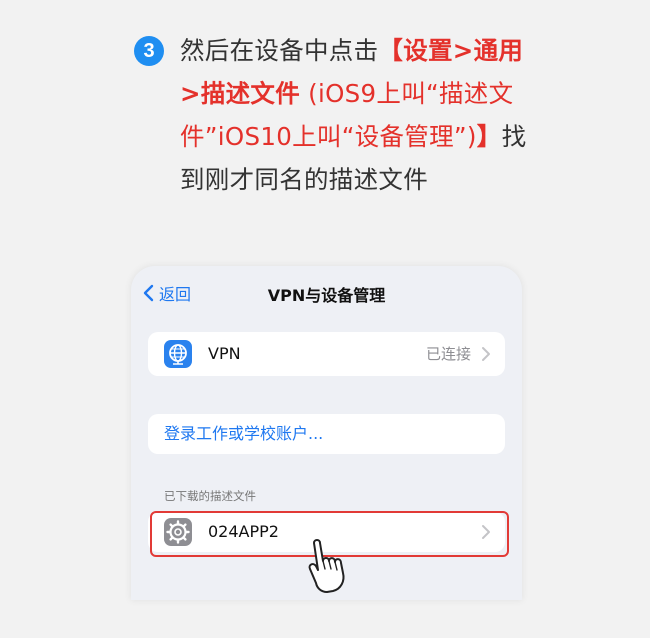  I want to click on chevron-right-icon, so click(486, 354).